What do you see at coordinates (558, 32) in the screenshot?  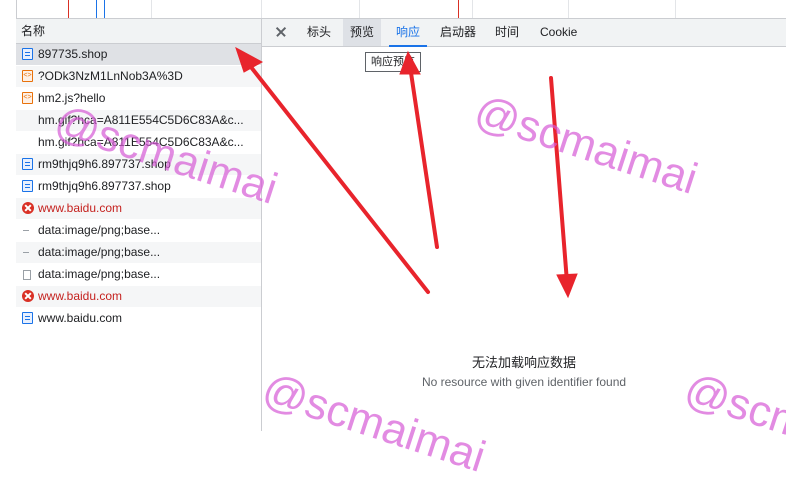 I see `tab-cookies: Cookie` at bounding box center [558, 32].